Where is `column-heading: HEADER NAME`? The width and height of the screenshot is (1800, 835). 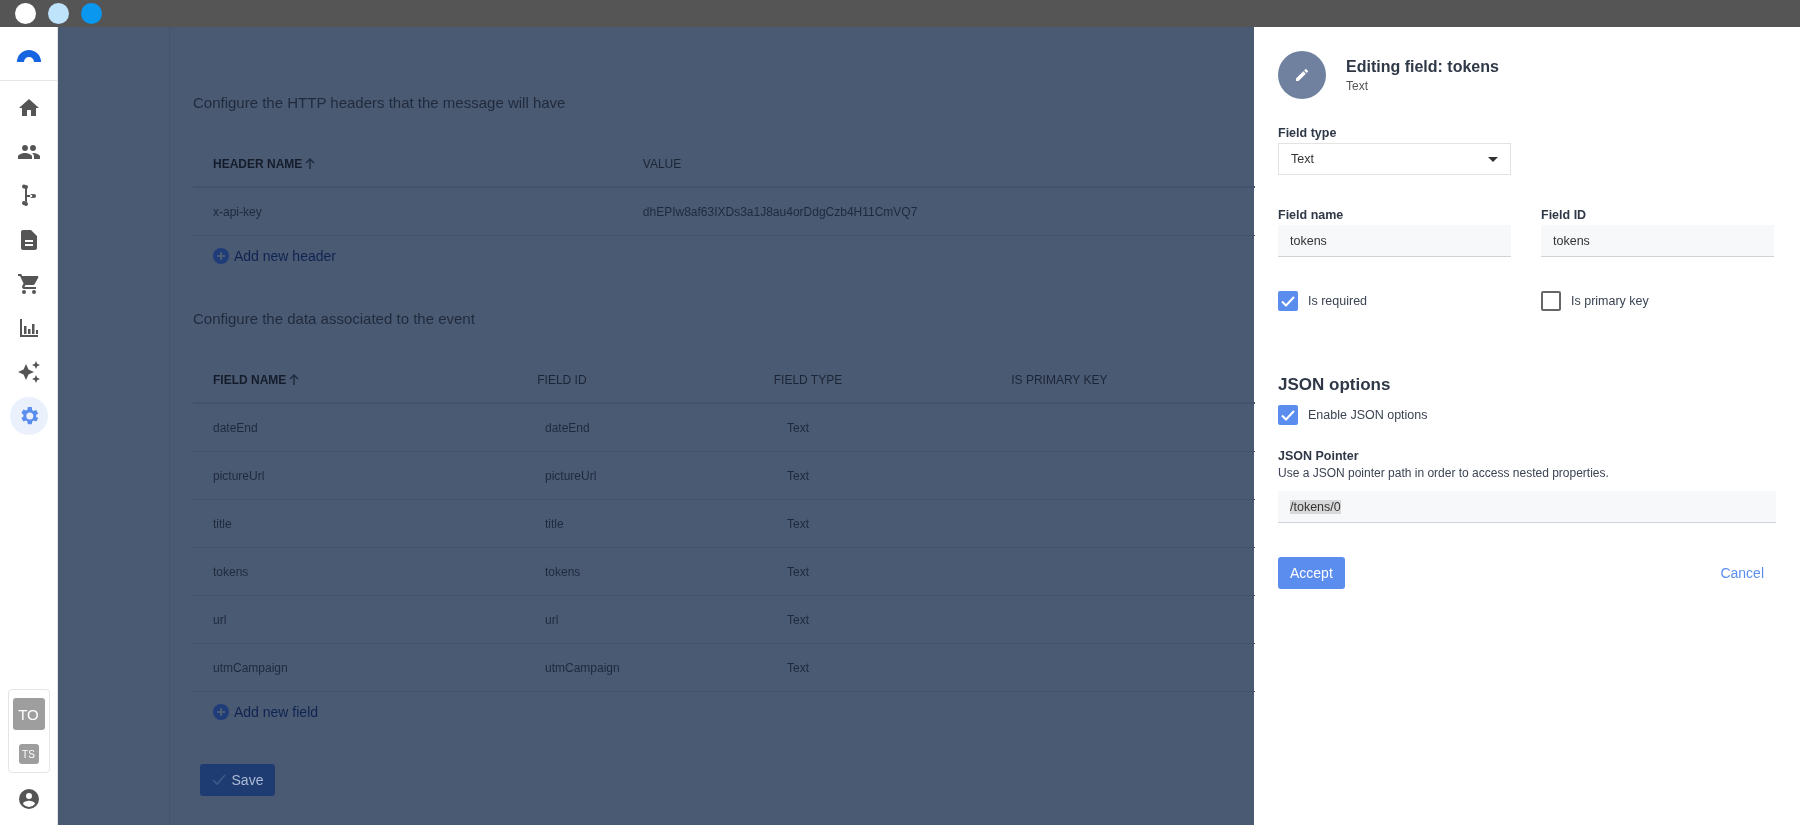 column-heading: HEADER NAME is located at coordinates (408, 163).